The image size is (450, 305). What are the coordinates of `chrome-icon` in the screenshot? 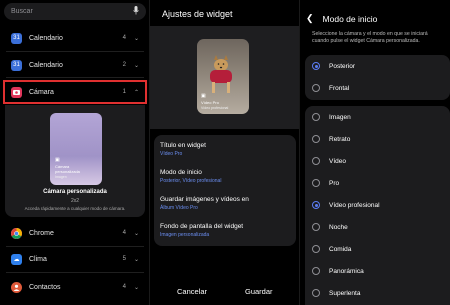 It's located at (16, 233).